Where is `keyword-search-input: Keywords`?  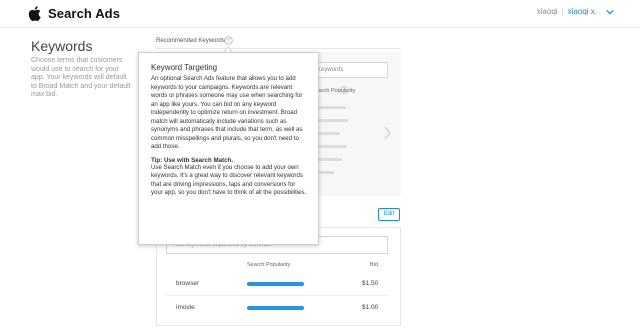 keyword-search-input: Keywords is located at coordinates (350, 70).